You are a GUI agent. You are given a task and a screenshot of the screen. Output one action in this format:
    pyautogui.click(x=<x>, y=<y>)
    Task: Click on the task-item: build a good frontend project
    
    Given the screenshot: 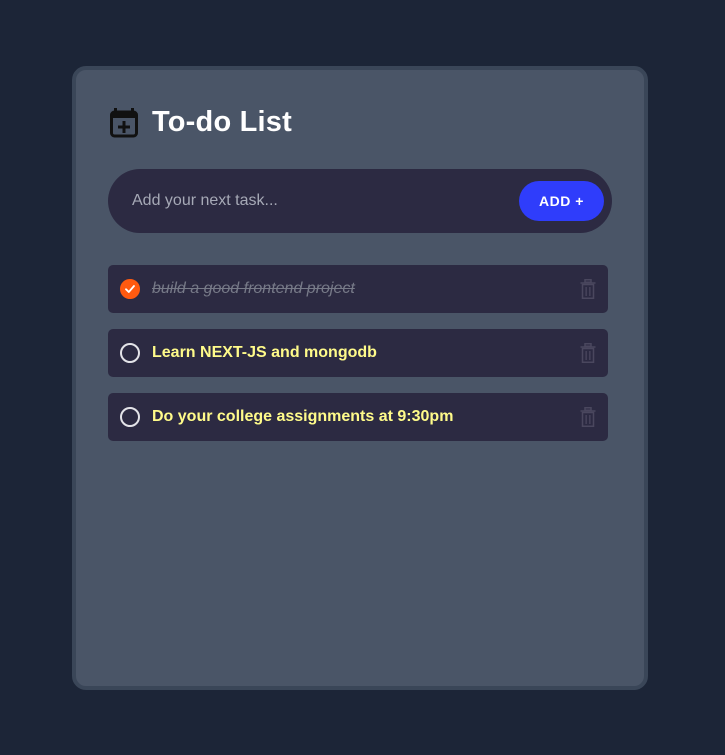 What is the action you would take?
    pyautogui.click(x=358, y=289)
    